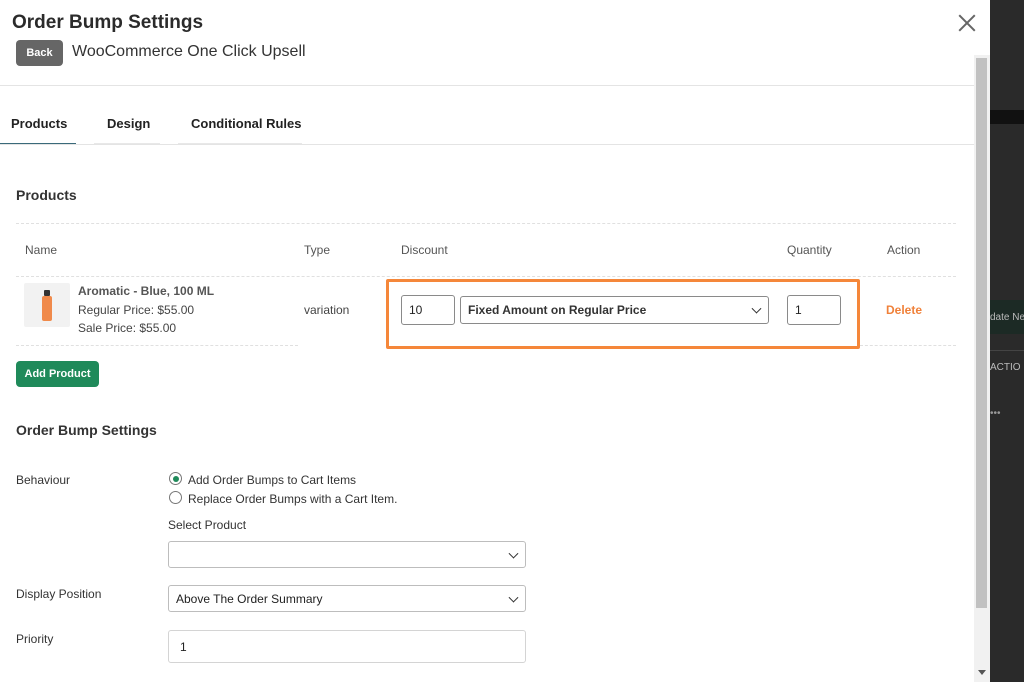 This screenshot has height=682, width=1024. What do you see at coordinates (904, 310) in the screenshot?
I see `delete-product-link: Delete` at bounding box center [904, 310].